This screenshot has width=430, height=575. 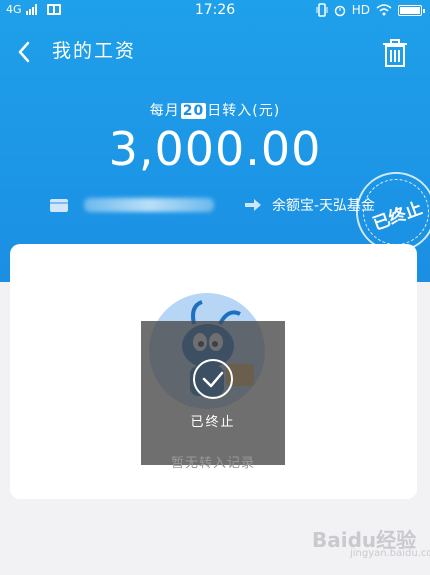 I want to click on transfer-amount: 3,000.00, so click(x=215, y=149).